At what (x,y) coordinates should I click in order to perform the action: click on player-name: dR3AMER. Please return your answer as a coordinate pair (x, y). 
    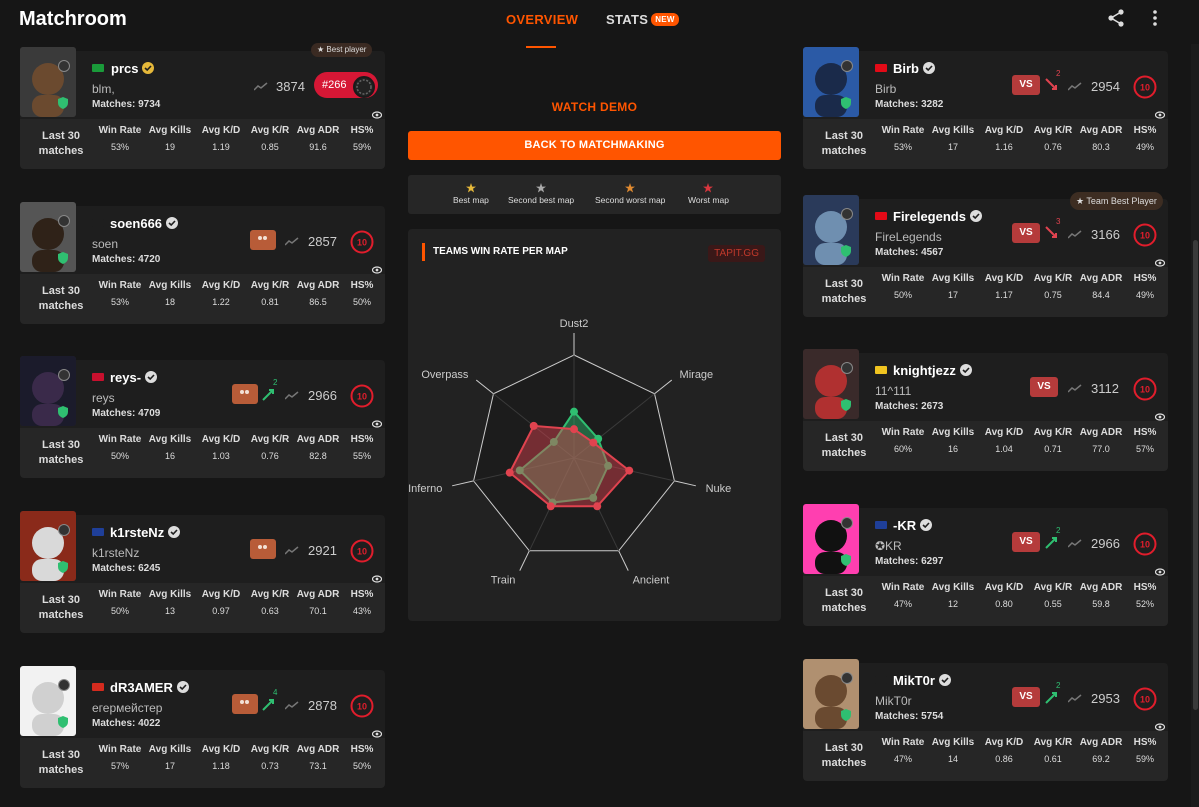
    Looking at the image, I should click on (149, 687).